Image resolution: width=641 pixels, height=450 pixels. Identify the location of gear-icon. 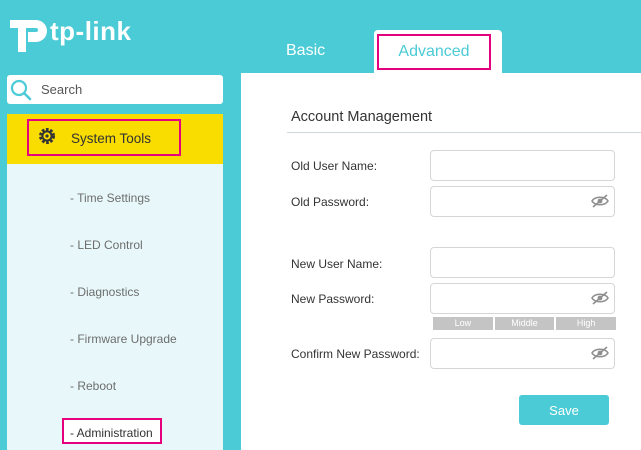
(47, 136).